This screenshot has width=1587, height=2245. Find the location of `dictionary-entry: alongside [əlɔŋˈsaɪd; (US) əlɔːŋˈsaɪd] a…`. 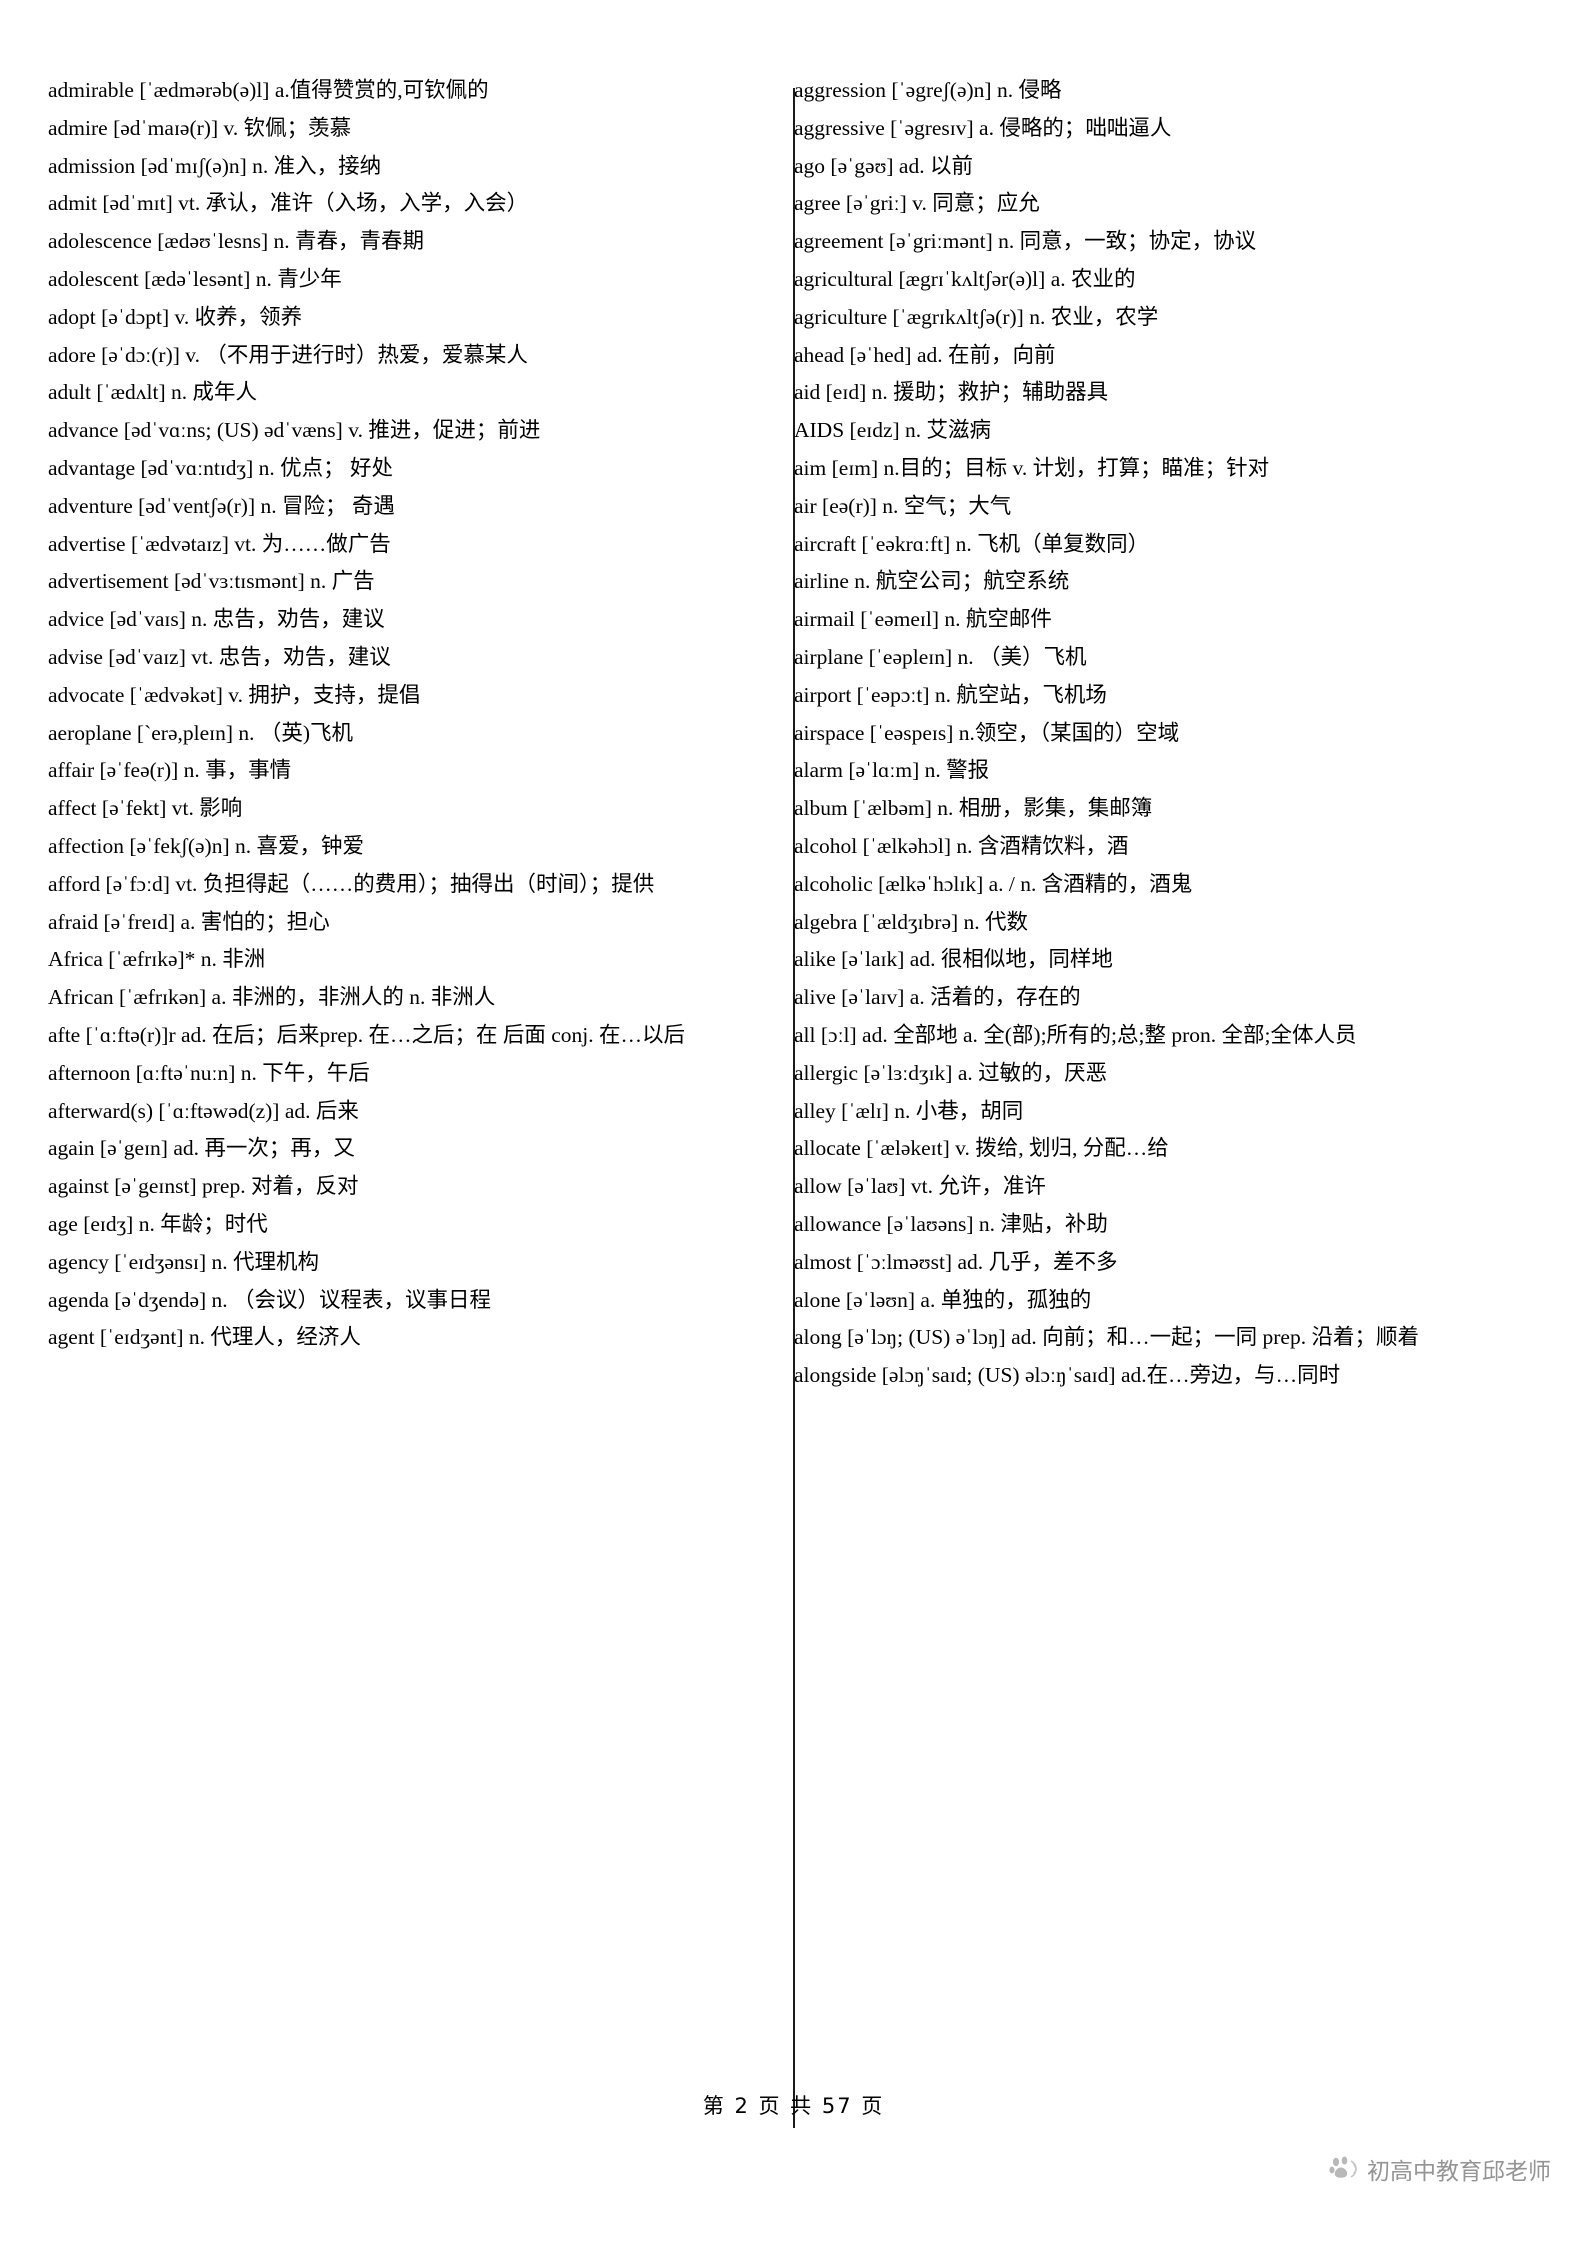

dictionary-entry: alongside [əlɔŋˈsaɪd; (US) əlɔːŋˈsaɪd] a… is located at coordinates (1067, 1375).